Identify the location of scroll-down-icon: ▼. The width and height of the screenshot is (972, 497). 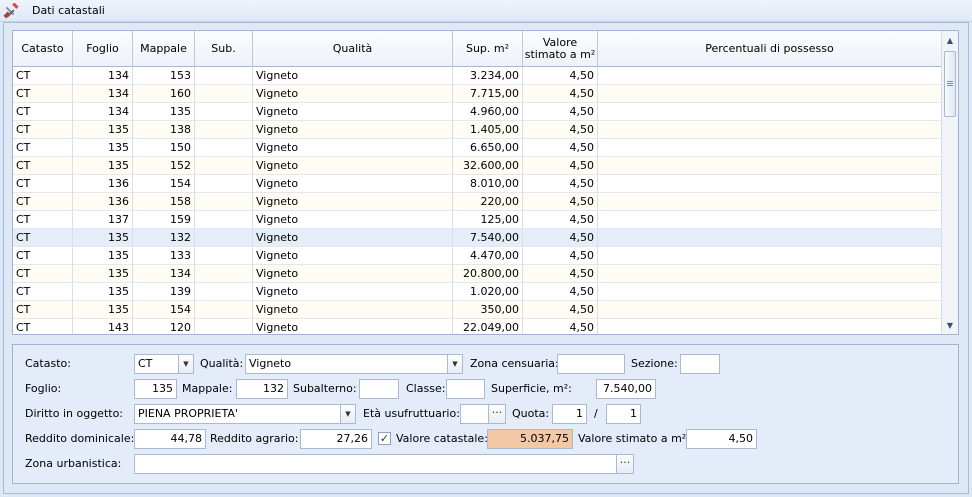
(950, 325).